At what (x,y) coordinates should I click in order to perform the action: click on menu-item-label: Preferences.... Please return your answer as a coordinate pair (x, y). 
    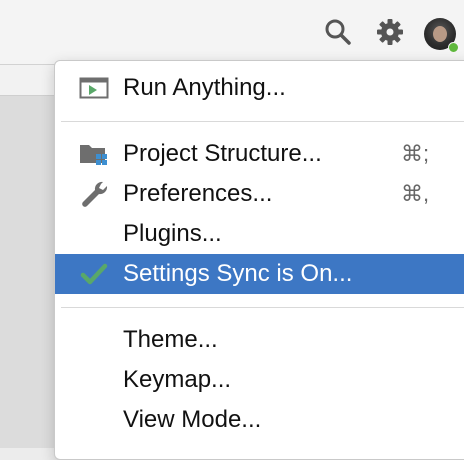
    Looking at the image, I should click on (198, 193).